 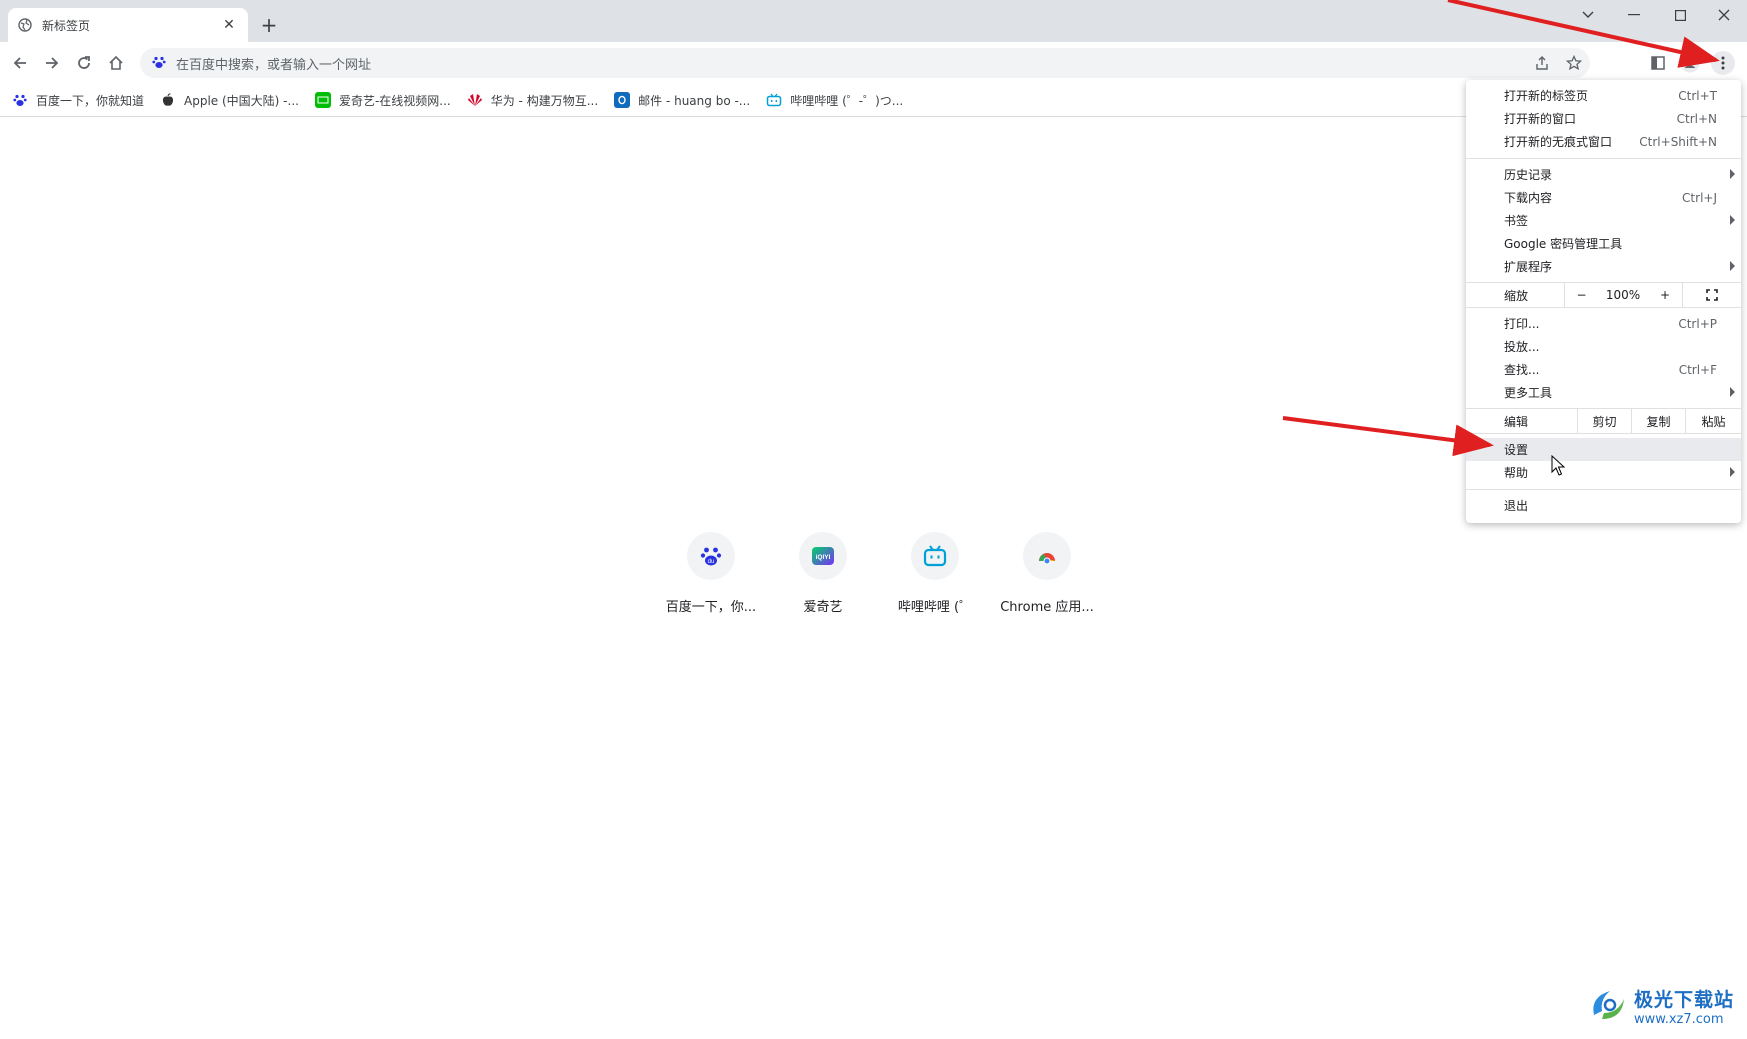 I want to click on baidu-paw-icon, so click(x=20, y=100).